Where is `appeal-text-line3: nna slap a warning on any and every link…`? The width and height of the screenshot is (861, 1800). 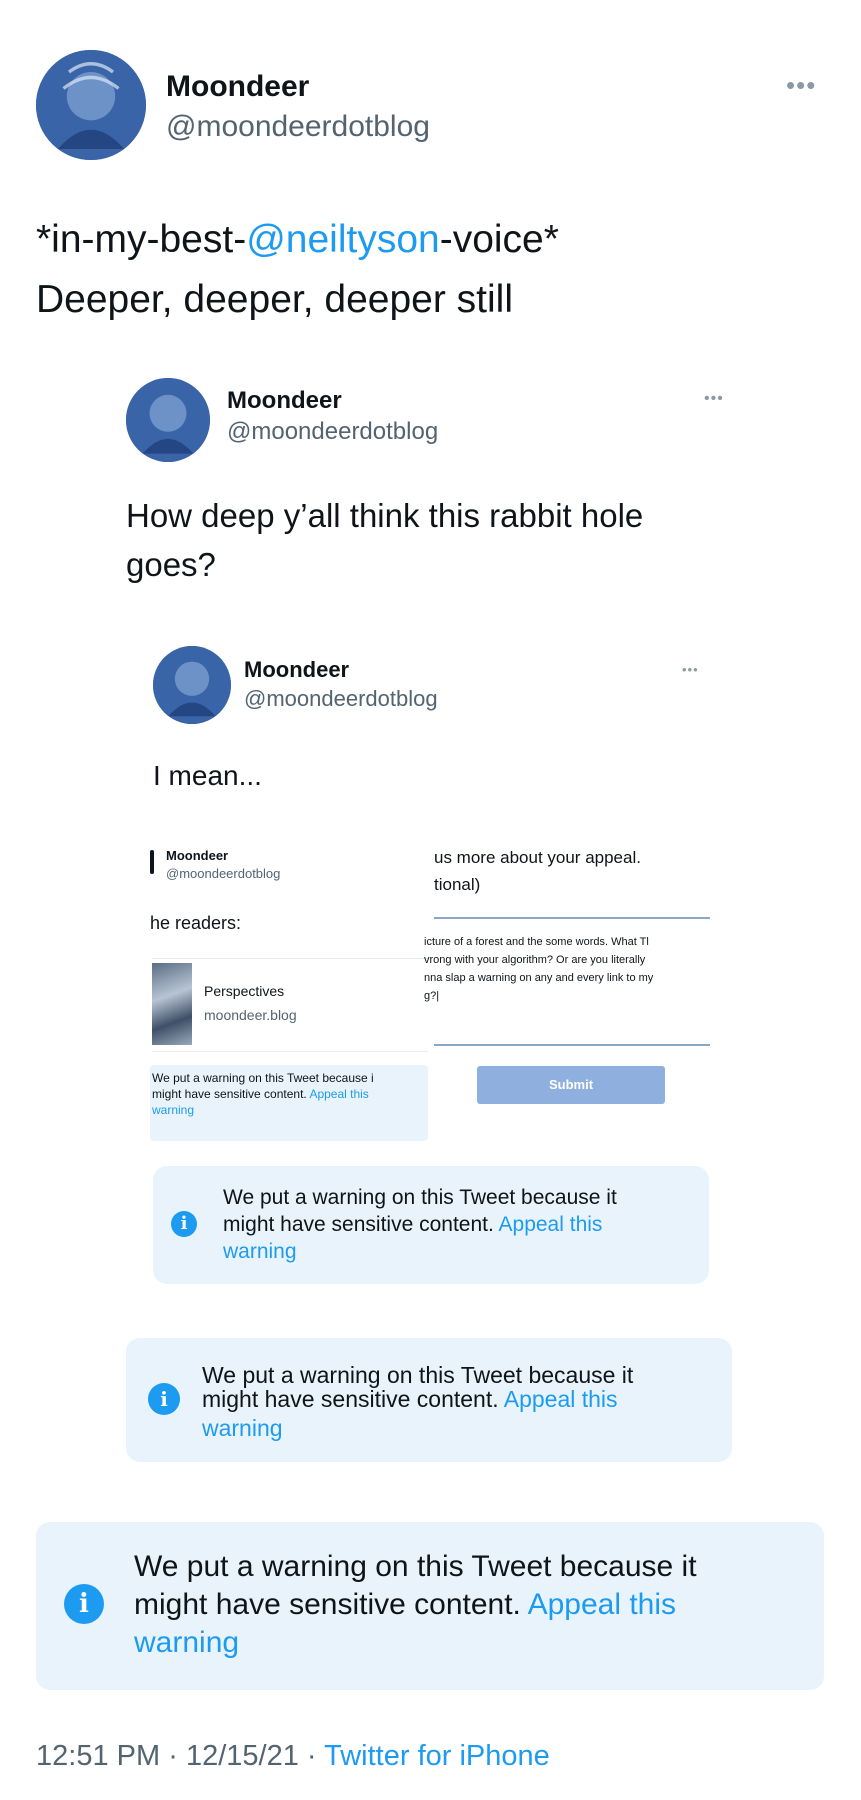
appeal-text-line3: nna slap a warning on any and every link… is located at coordinates (539, 978).